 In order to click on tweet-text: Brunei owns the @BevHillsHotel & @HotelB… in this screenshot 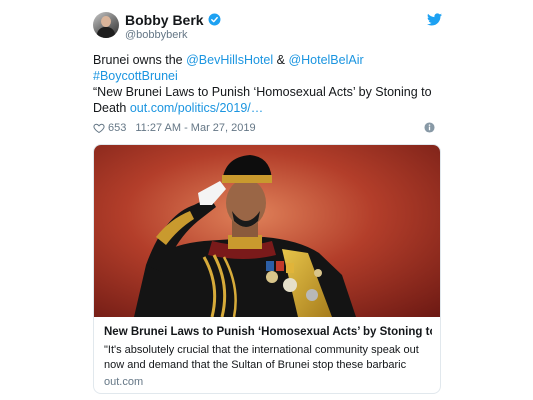, I will do `click(268, 84)`.